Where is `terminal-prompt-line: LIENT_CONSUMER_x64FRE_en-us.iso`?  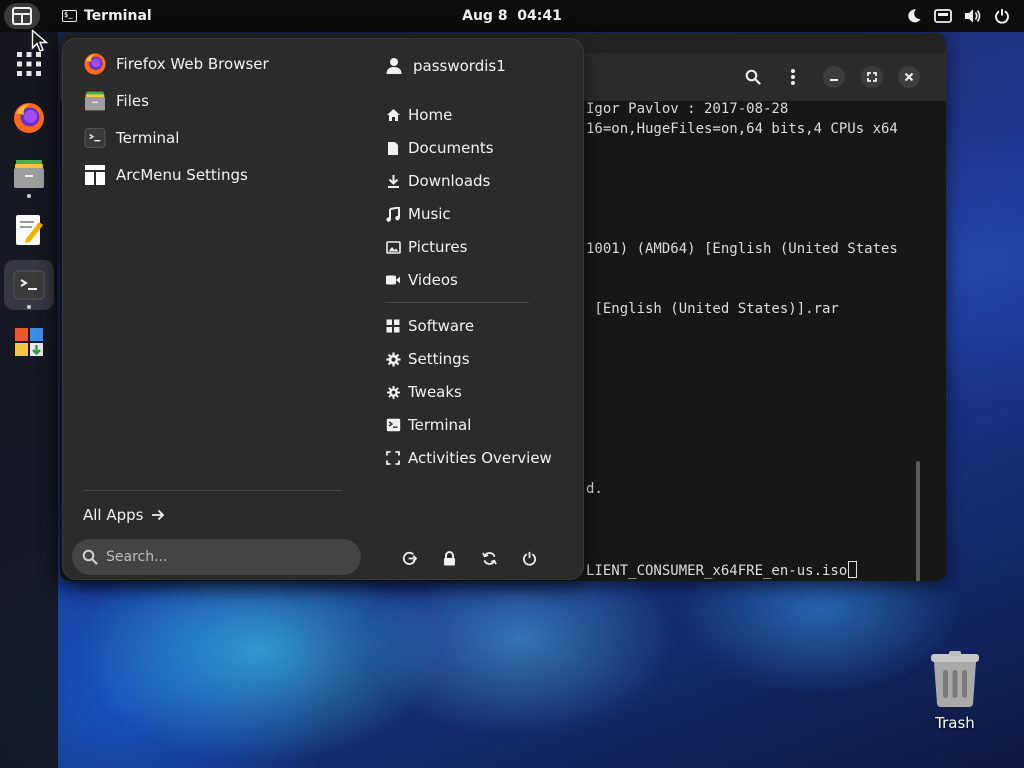 terminal-prompt-line: LIENT_CONSUMER_x64FRE_en-us.iso is located at coordinates (722, 570).